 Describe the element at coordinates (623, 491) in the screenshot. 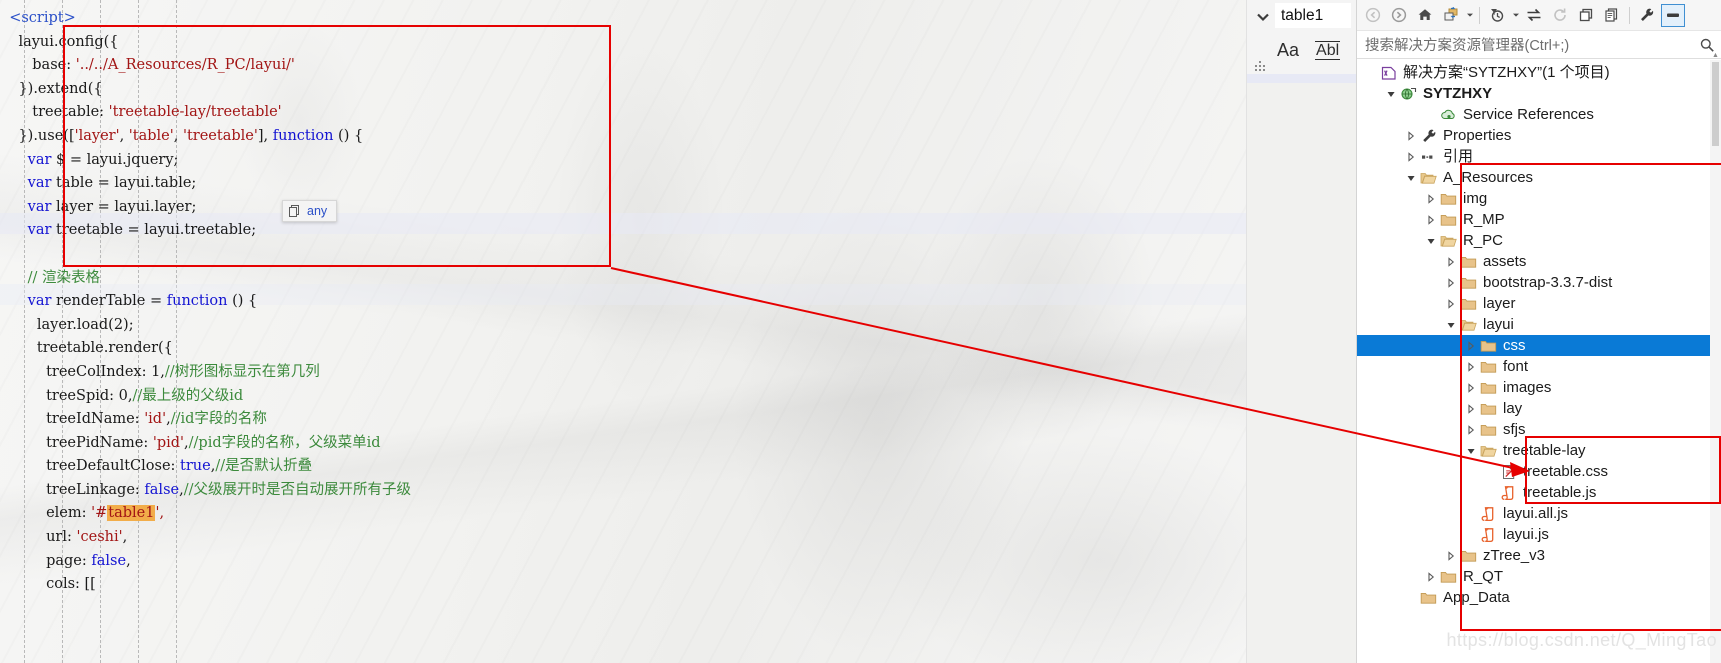

I see `code-line: treeLinkage: false,//父级展开时是否自动展开所有子级` at that location.